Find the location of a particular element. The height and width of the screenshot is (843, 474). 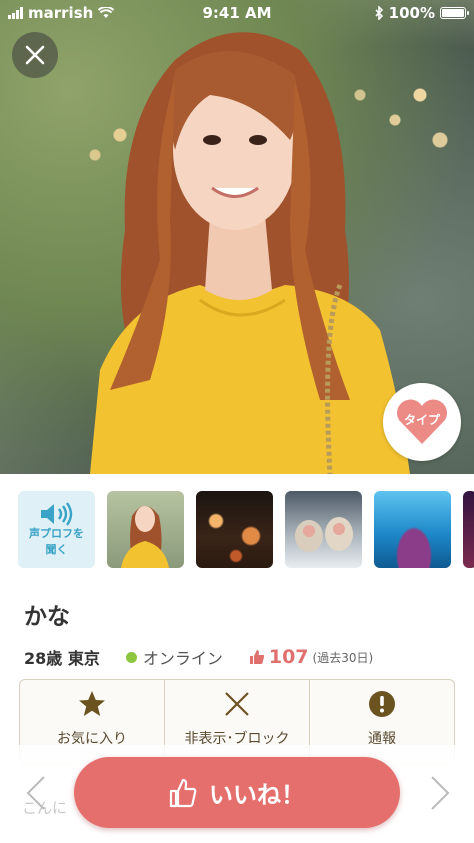

star-icon is located at coordinates (92, 703).